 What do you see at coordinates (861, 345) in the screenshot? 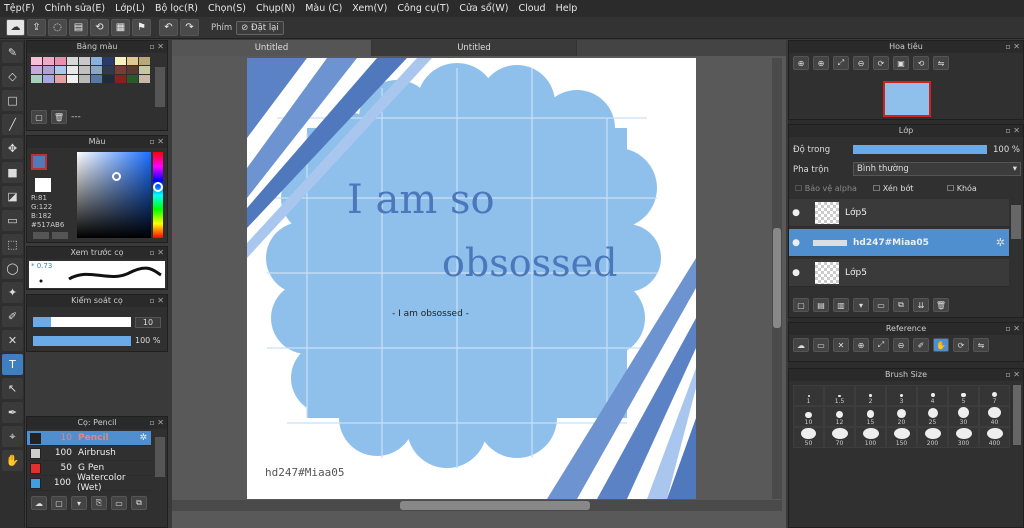
I see `ref-zoom-in-icon: ⊕` at bounding box center [861, 345].